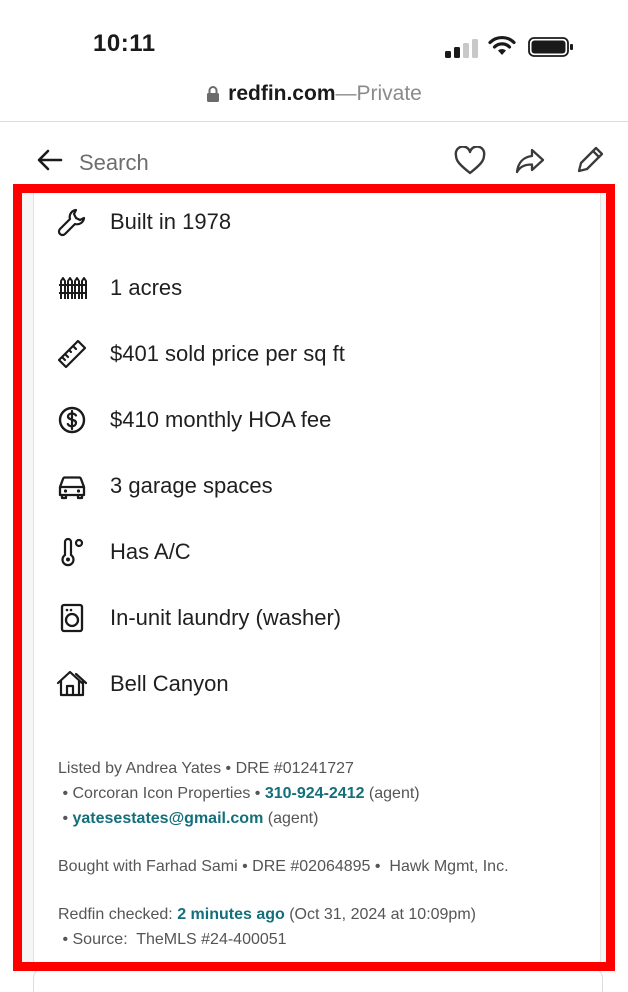  Describe the element at coordinates (502, 45) in the screenshot. I see `wifi-icon` at that location.